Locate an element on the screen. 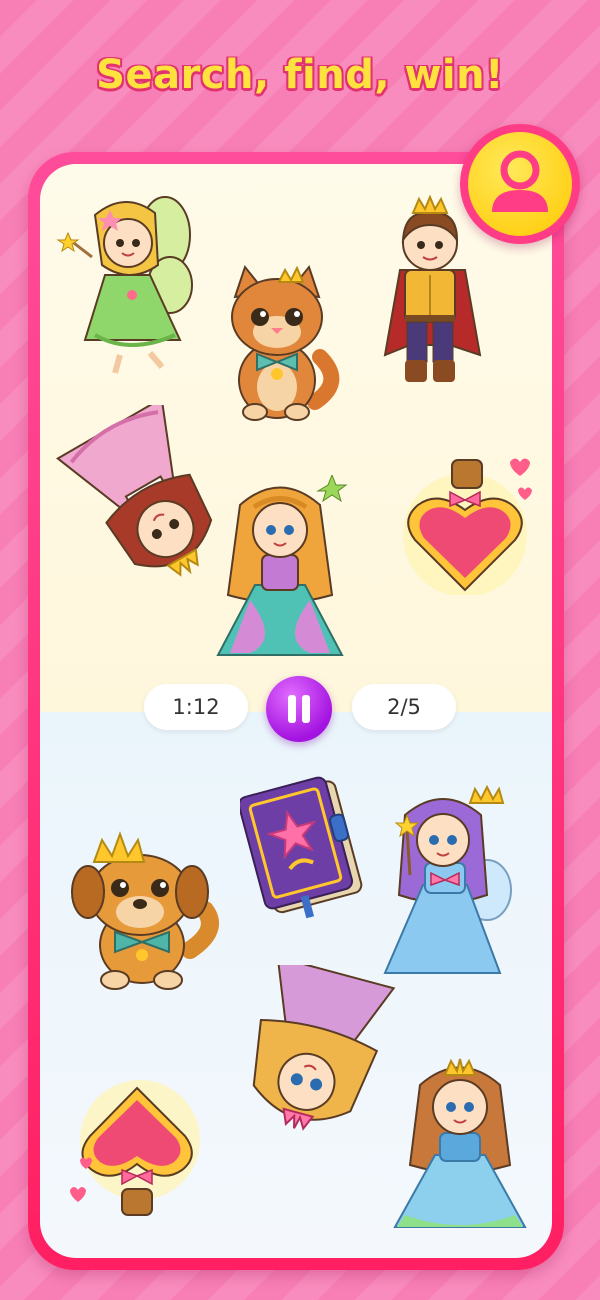 The image size is (600, 1300). page-title: Search, find, win! is located at coordinates (300, 75).